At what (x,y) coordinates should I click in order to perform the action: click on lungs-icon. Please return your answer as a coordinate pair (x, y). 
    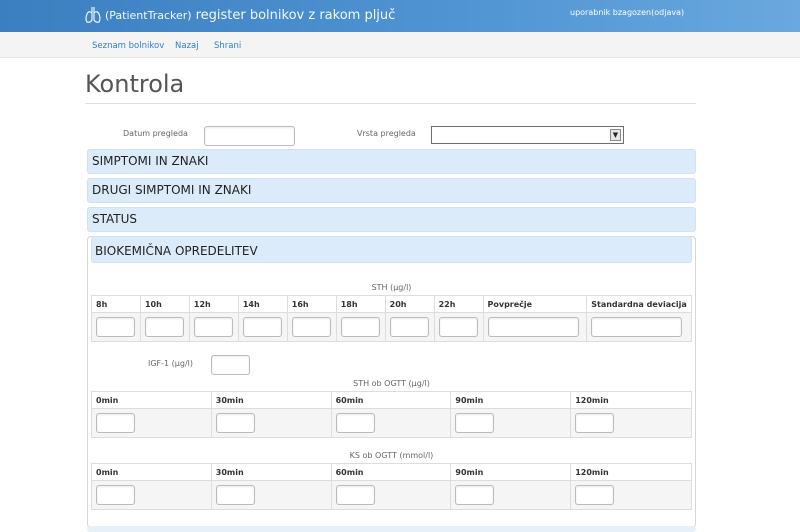
    Looking at the image, I should click on (93, 15).